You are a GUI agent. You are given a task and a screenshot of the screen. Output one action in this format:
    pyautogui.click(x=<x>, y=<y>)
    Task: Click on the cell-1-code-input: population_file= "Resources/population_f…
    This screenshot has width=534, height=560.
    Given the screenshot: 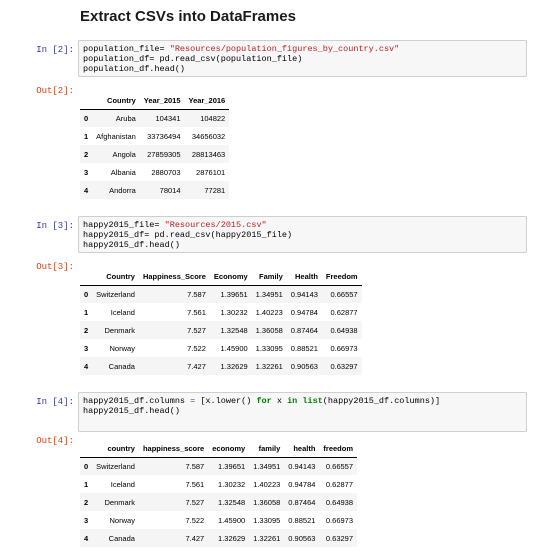 What is the action you would take?
    pyautogui.click(x=302, y=58)
    